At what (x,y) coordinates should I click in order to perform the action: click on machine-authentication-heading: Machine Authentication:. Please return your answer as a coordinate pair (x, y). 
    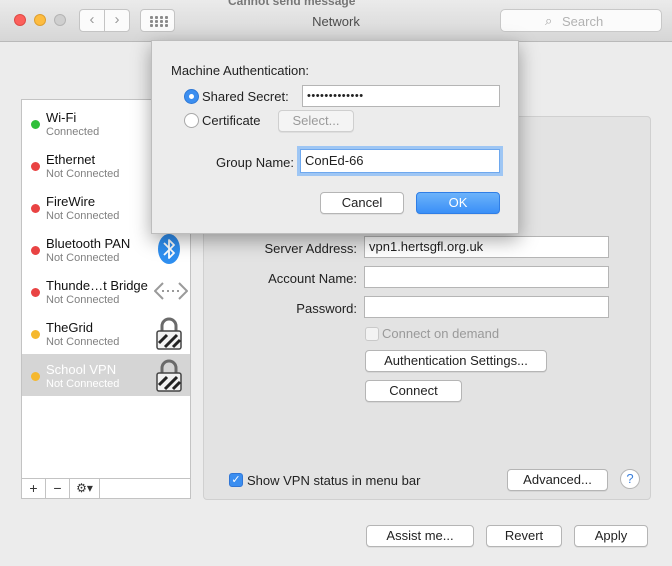
    Looking at the image, I should click on (240, 70).